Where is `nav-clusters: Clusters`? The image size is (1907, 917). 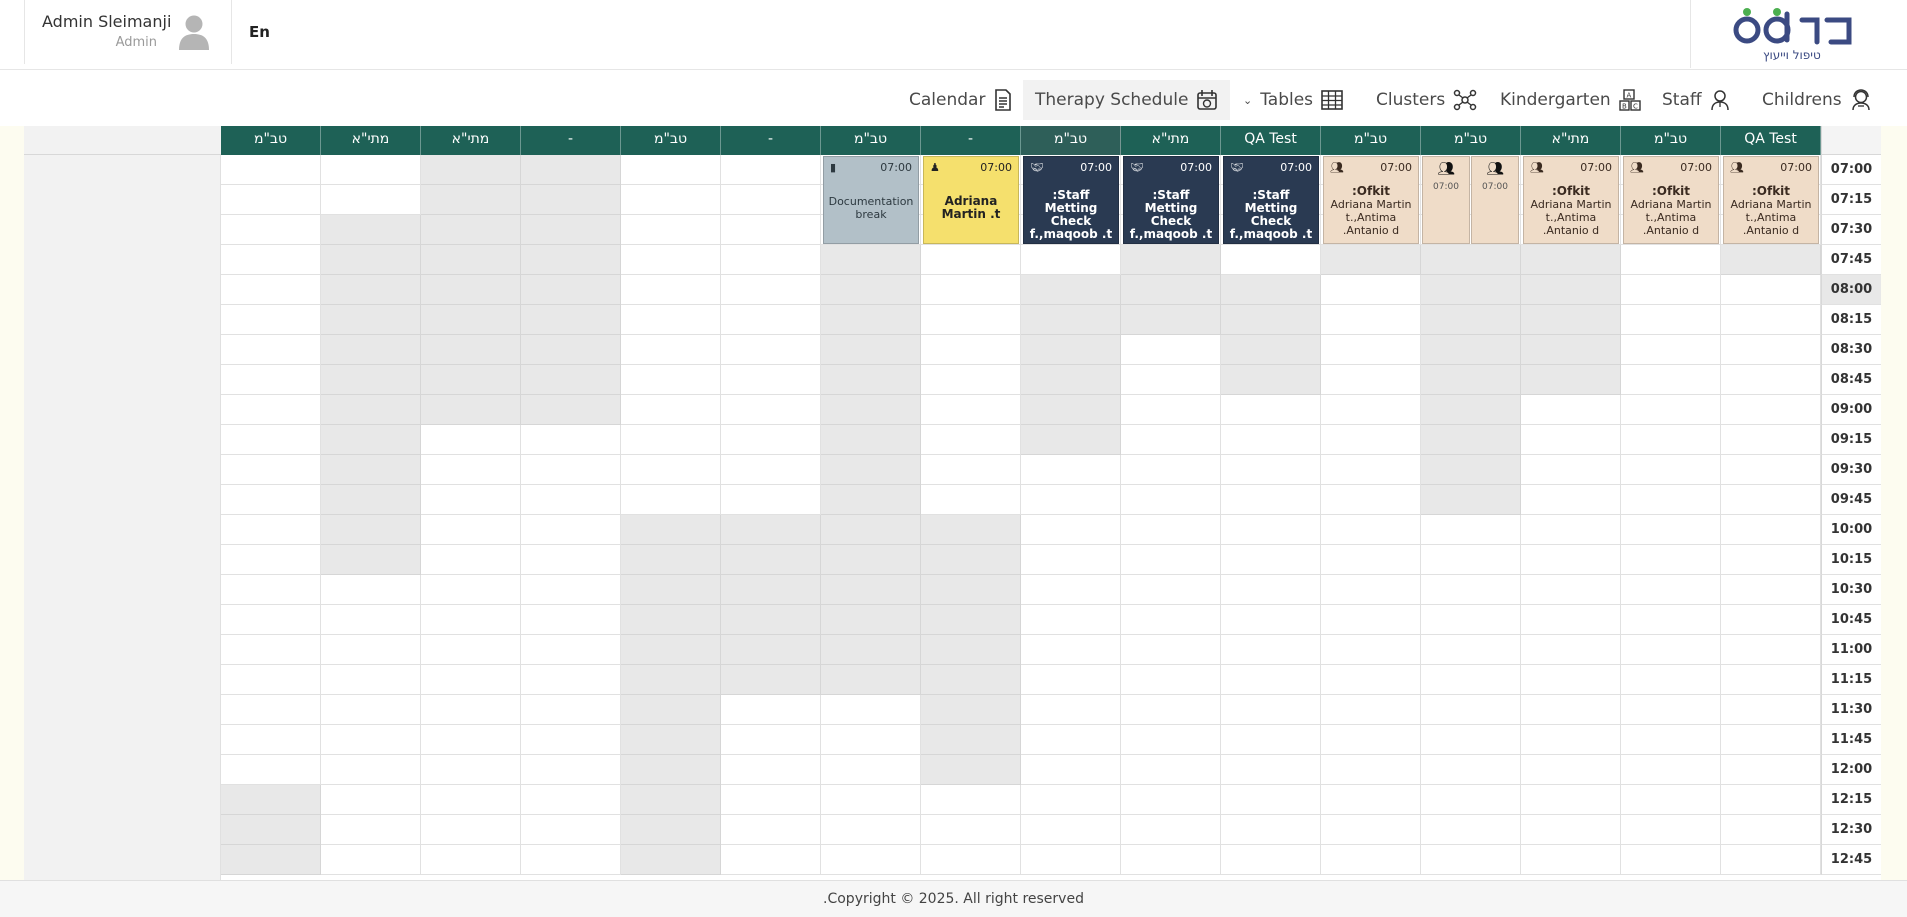 nav-clusters: Clusters is located at coordinates (1426, 100).